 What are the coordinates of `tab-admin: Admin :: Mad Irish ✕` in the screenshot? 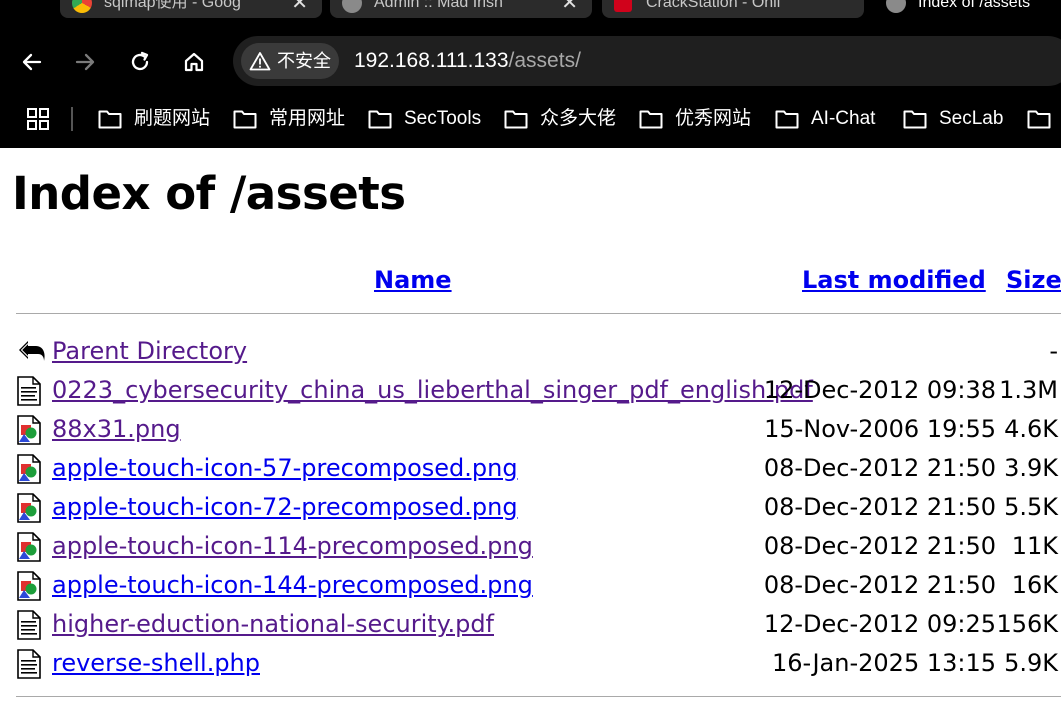 It's located at (461, 9).